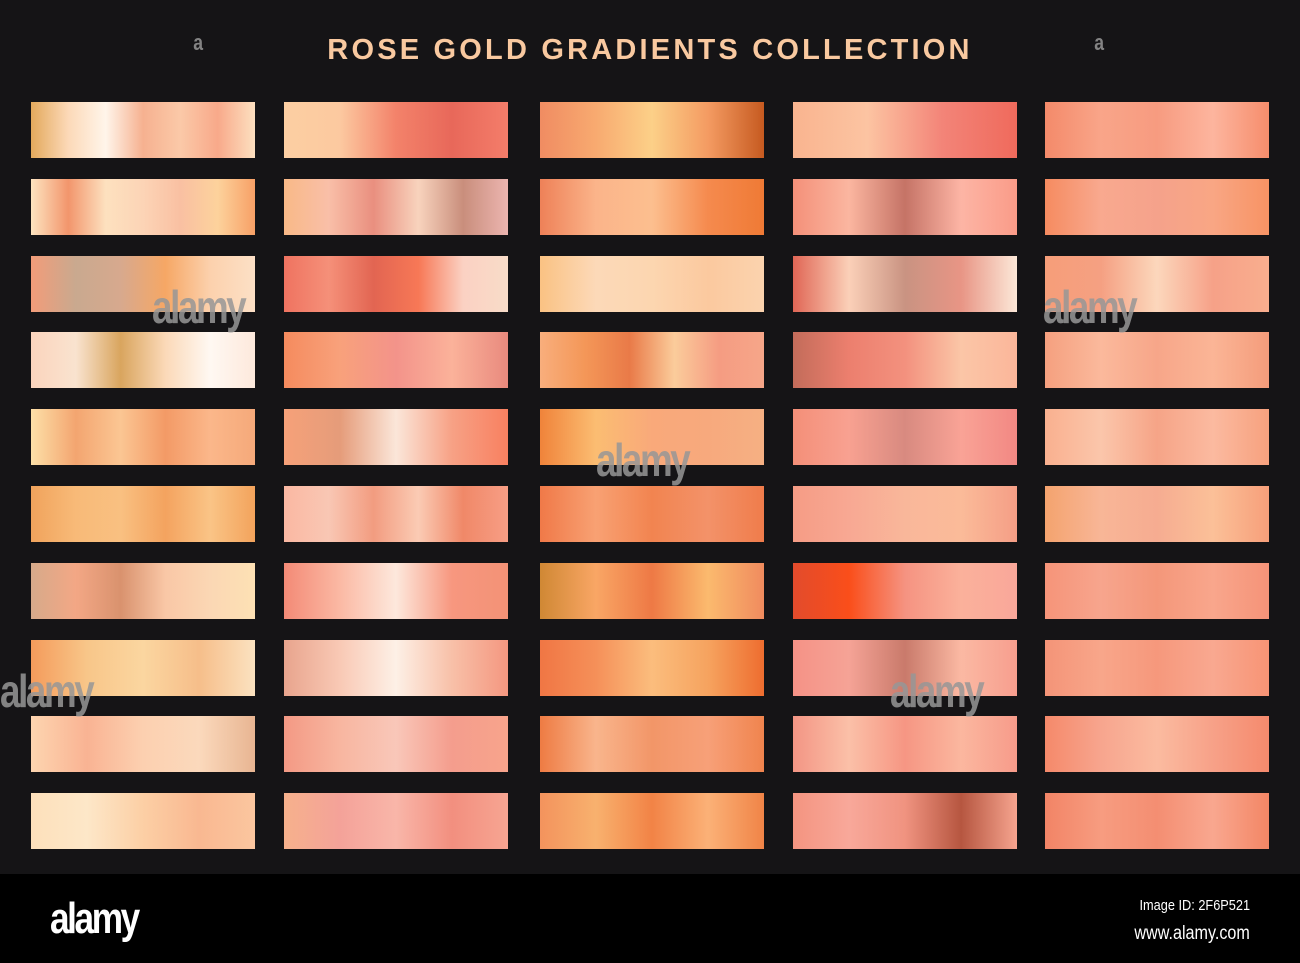  What do you see at coordinates (1192, 933) in the screenshot?
I see `site-url: www.alamy.com` at bounding box center [1192, 933].